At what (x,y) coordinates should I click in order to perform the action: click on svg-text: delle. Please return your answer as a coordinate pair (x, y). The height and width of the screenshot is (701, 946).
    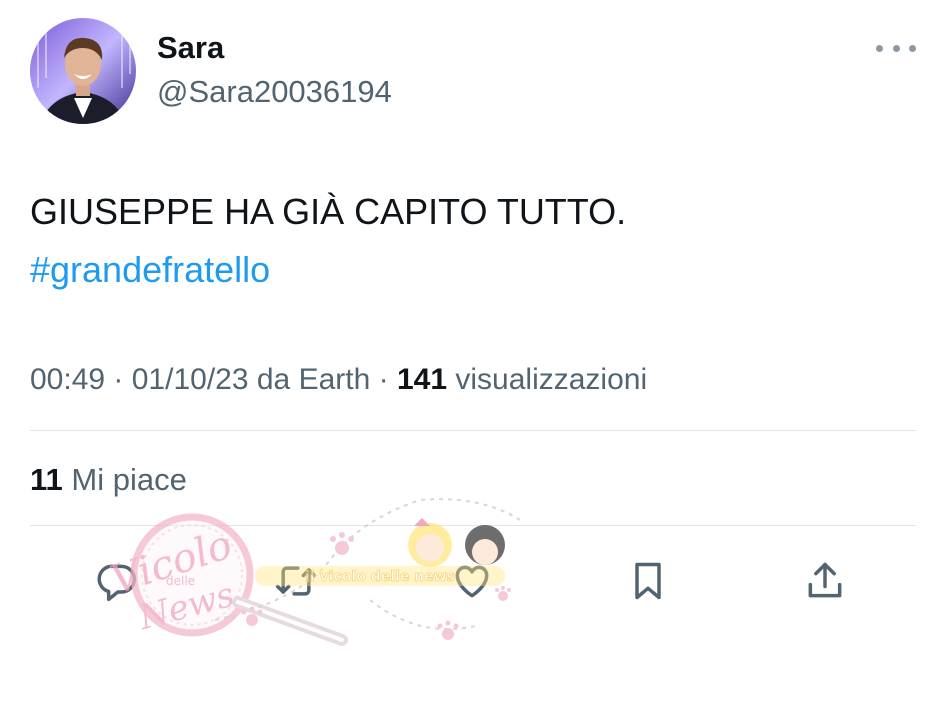
    Looking at the image, I should click on (180, 581).